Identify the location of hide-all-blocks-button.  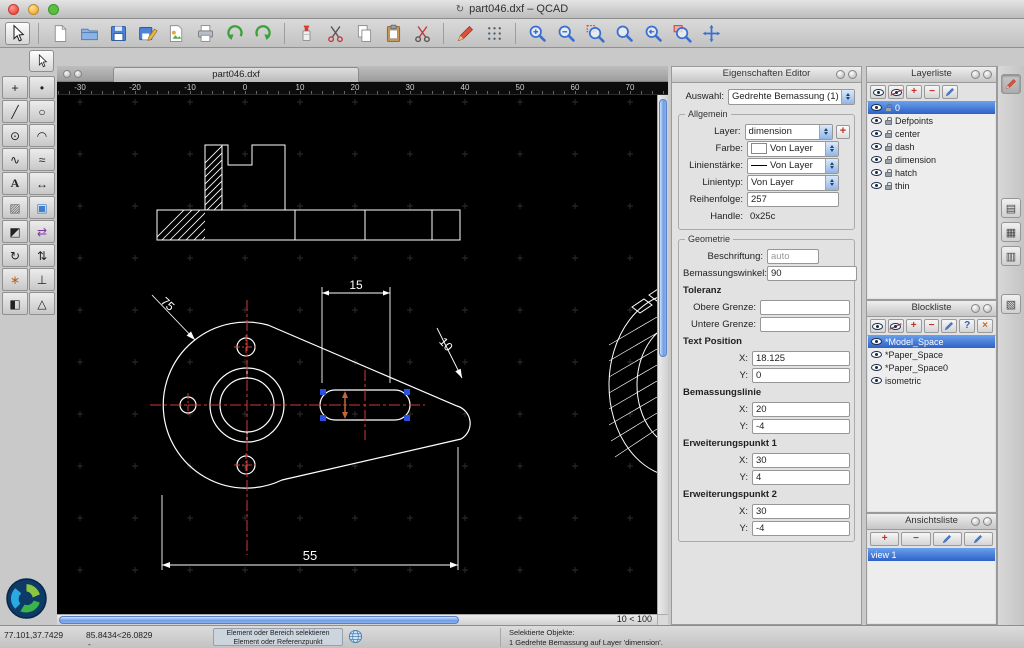
(895, 326).